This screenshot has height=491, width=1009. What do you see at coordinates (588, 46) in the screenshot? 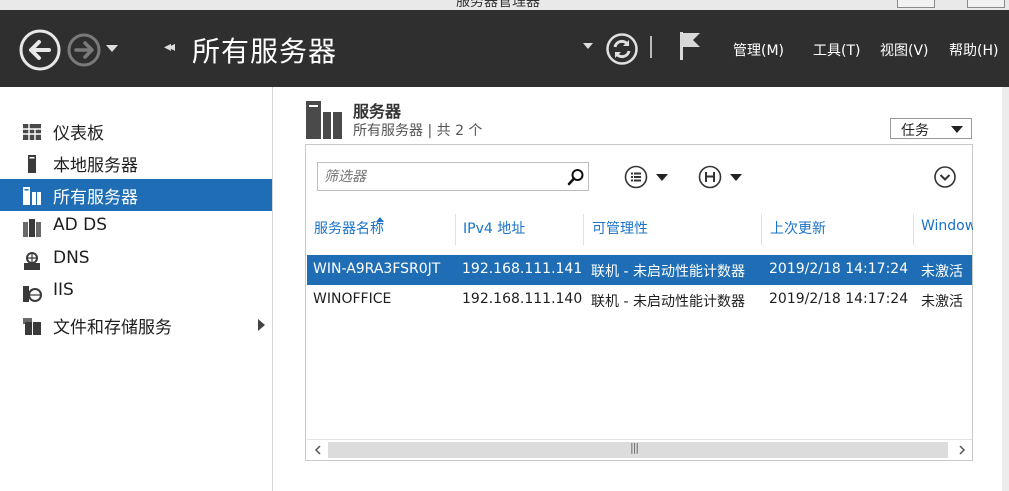
I see `breadcrumb-dropdown-button` at bounding box center [588, 46].